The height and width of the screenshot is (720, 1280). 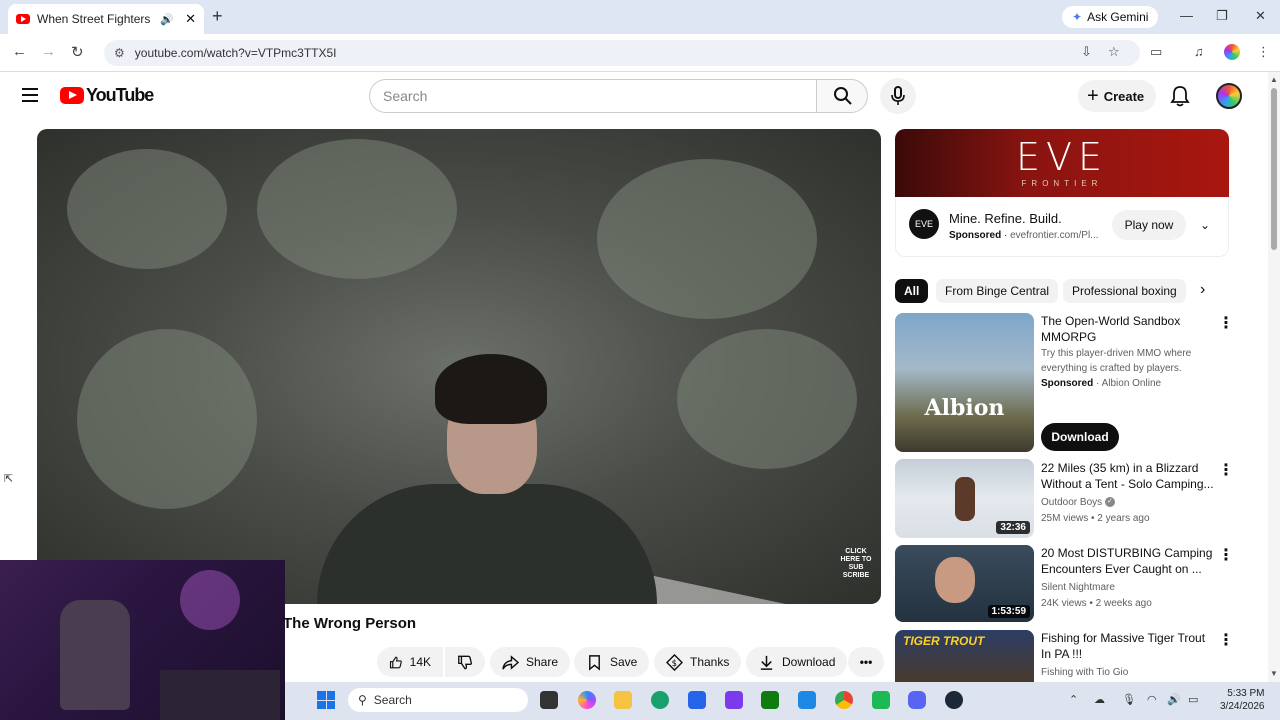 What do you see at coordinates (410, 662) in the screenshot?
I see `like-button: 14K` at bounding box center [410, 662].